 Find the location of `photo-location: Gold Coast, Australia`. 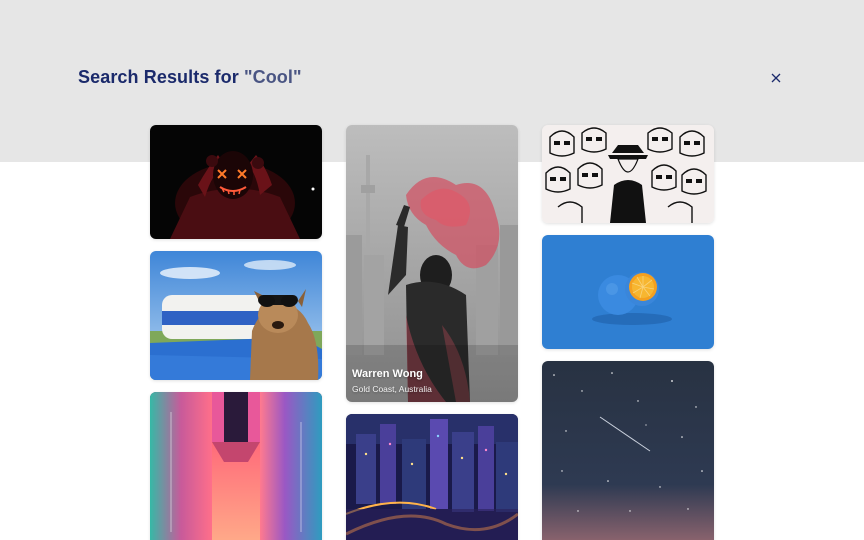

photo-location: Gold Coast, Australia is located at coordinates (392, 389).